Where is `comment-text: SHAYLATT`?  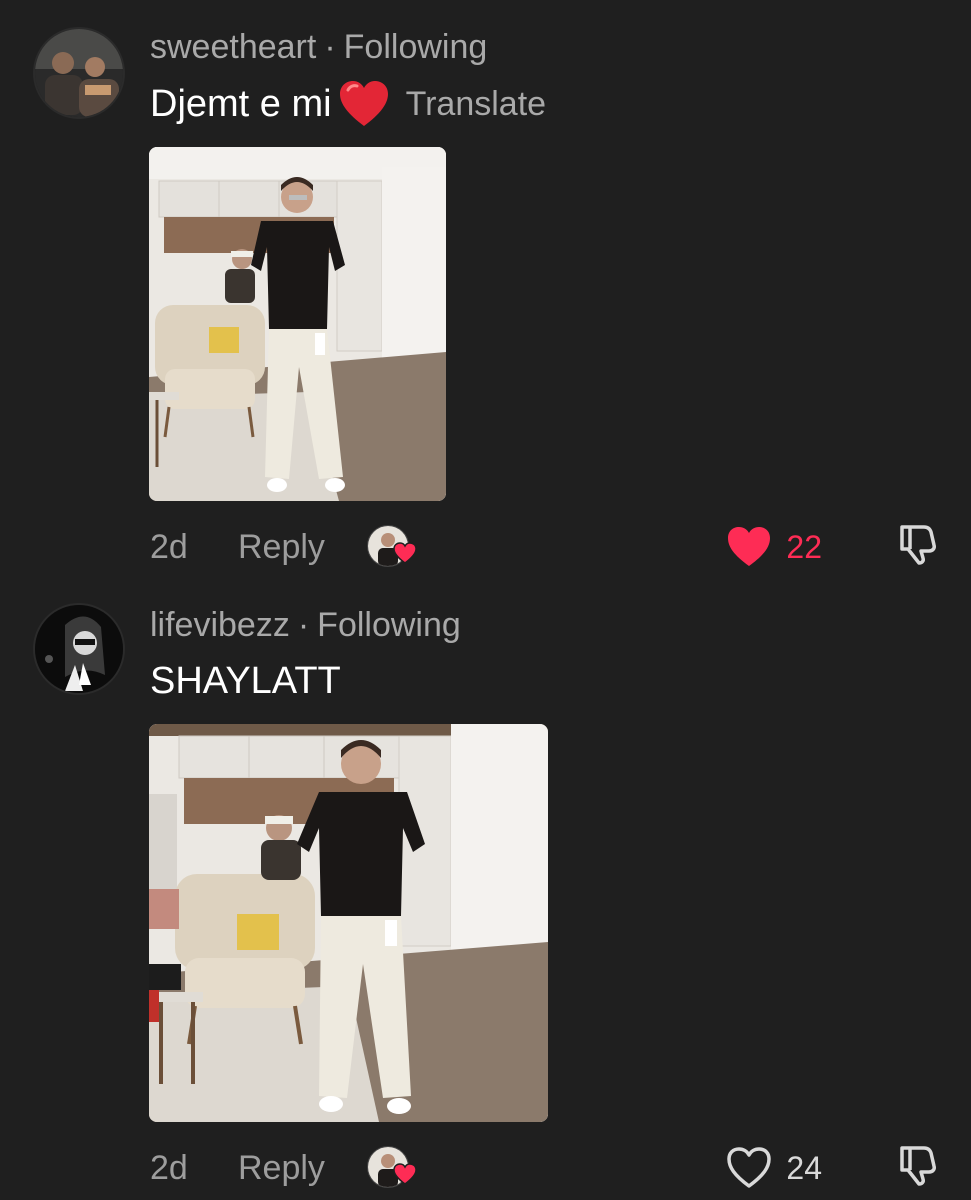
comment-text: SHAYLATT is located at coordinates (245, 681).